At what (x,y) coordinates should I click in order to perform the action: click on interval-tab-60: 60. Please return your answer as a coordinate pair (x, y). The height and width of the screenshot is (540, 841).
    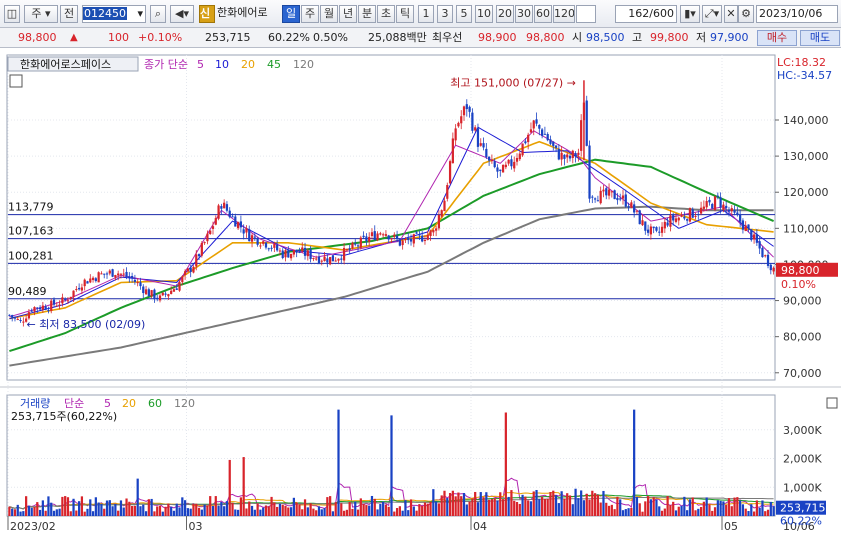
    Looking at the image, I should click on (543, 14).